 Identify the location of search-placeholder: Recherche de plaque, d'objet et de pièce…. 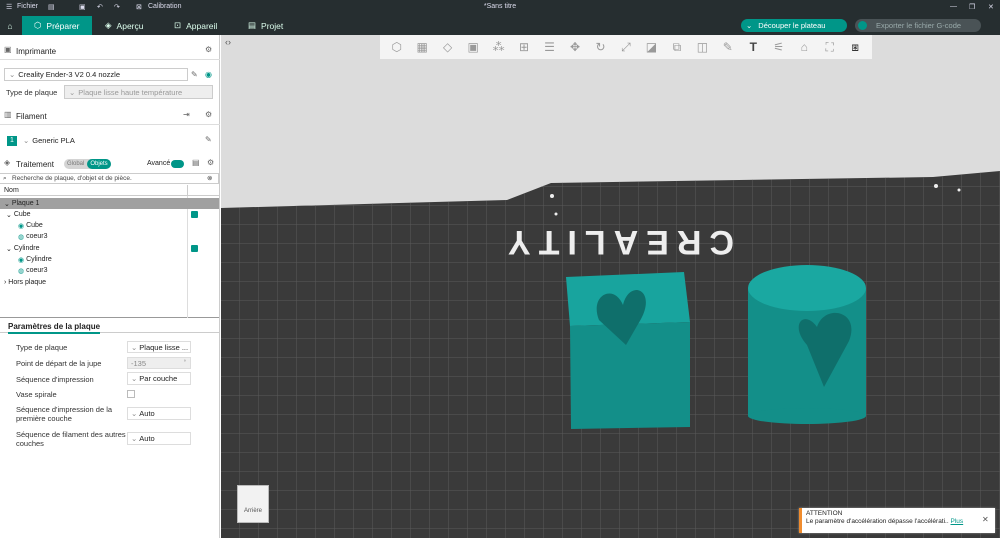
(72, 178).